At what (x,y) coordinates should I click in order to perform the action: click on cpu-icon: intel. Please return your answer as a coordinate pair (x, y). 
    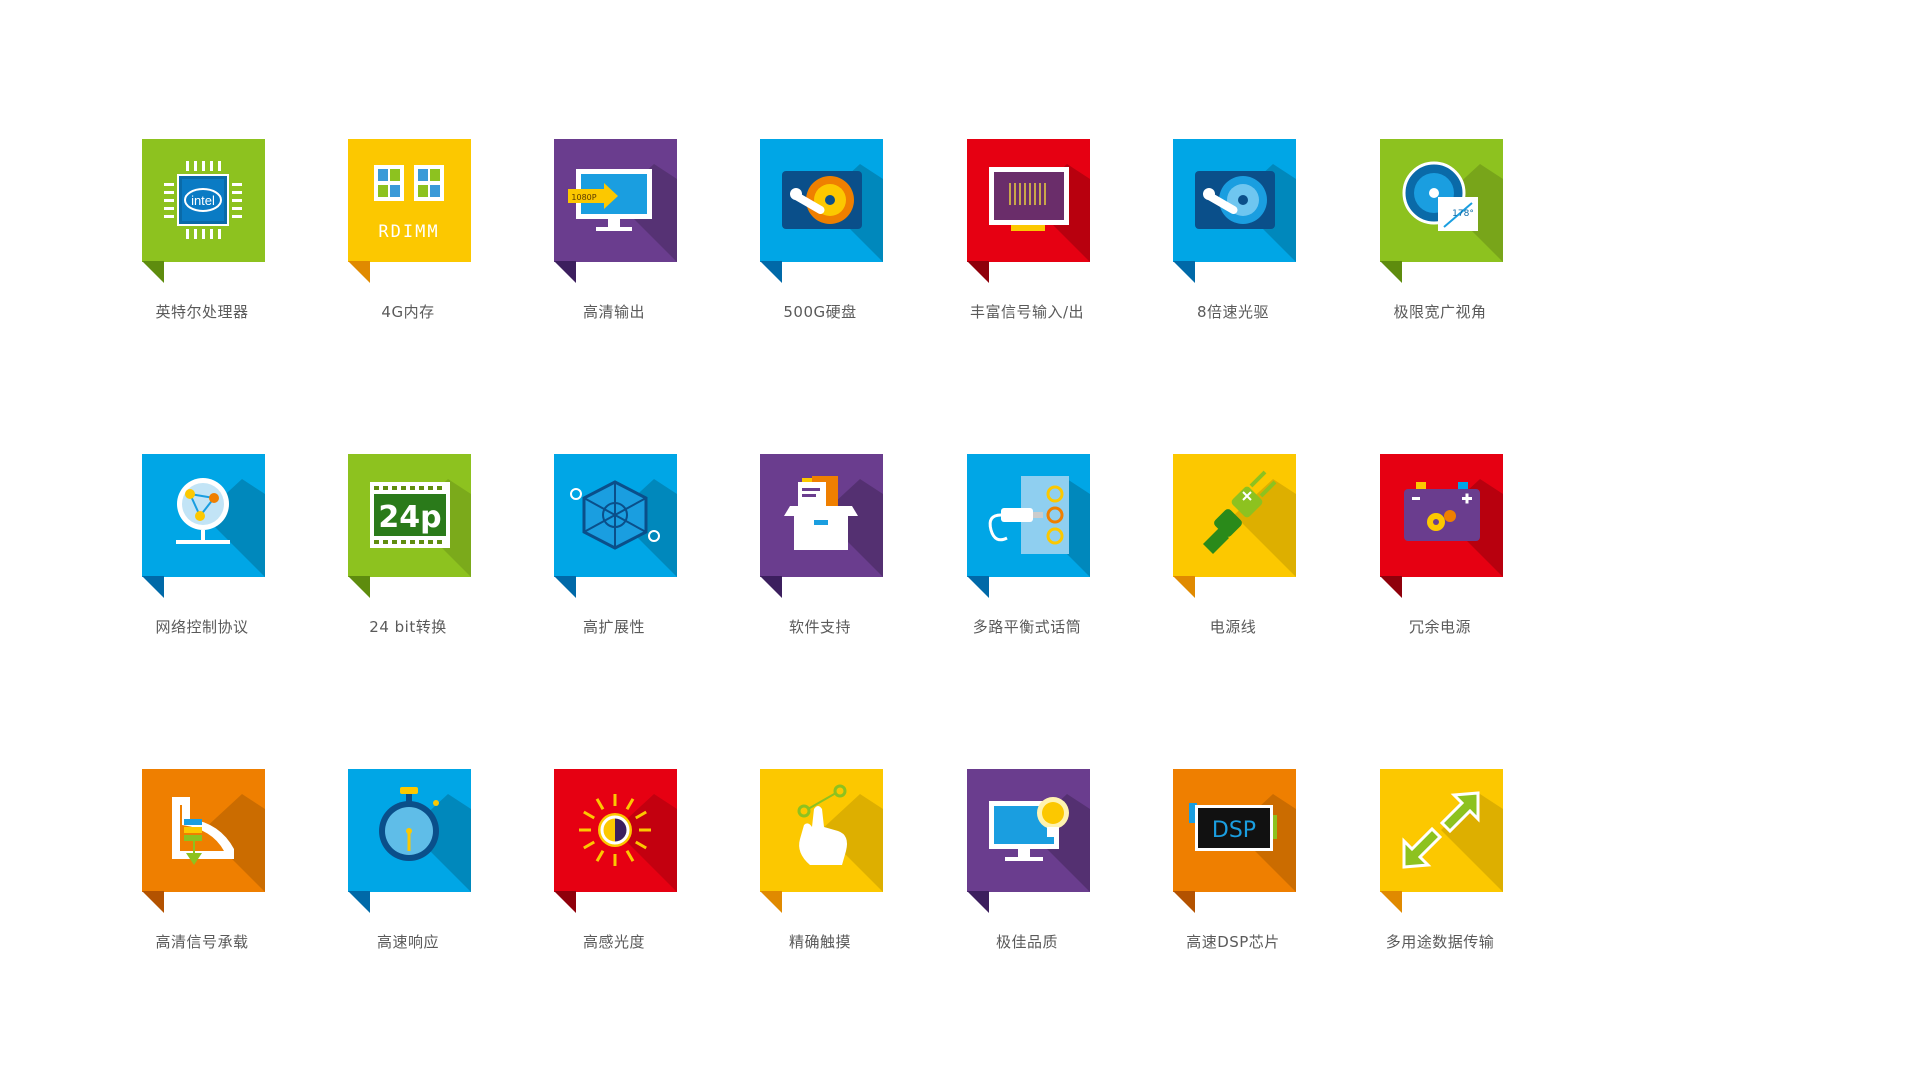
    Looking at the image, I should click on (203, 200).